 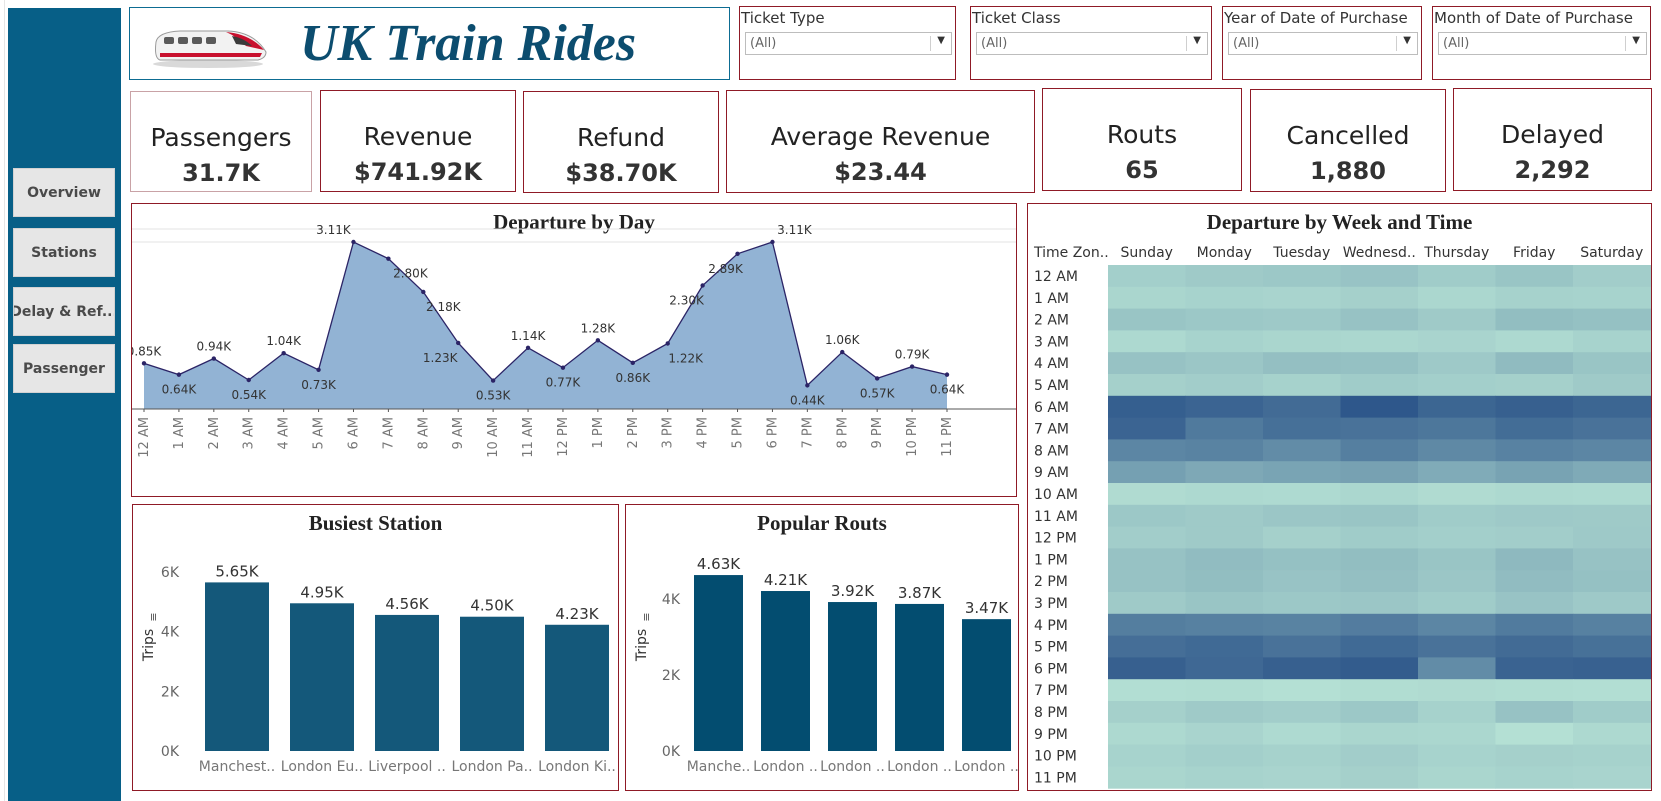 I want to click on heatmap-row-label: 9 PM, so click(x=1051, y=735).